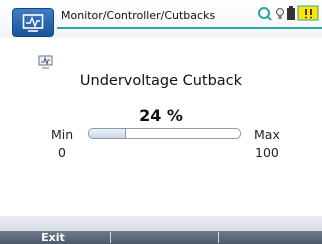  I want to click on min-label: Min, so click(62, 134).